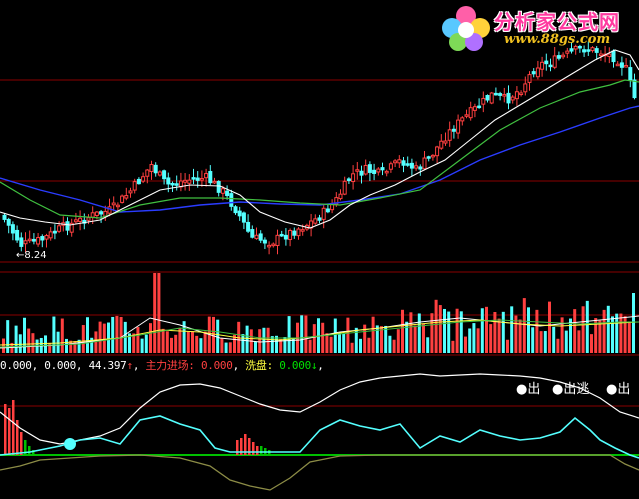 The image size is (639, 499). Describe the element at coordinates (70, 444) in the screenshot. I see `buy-signal-dot` at that location.